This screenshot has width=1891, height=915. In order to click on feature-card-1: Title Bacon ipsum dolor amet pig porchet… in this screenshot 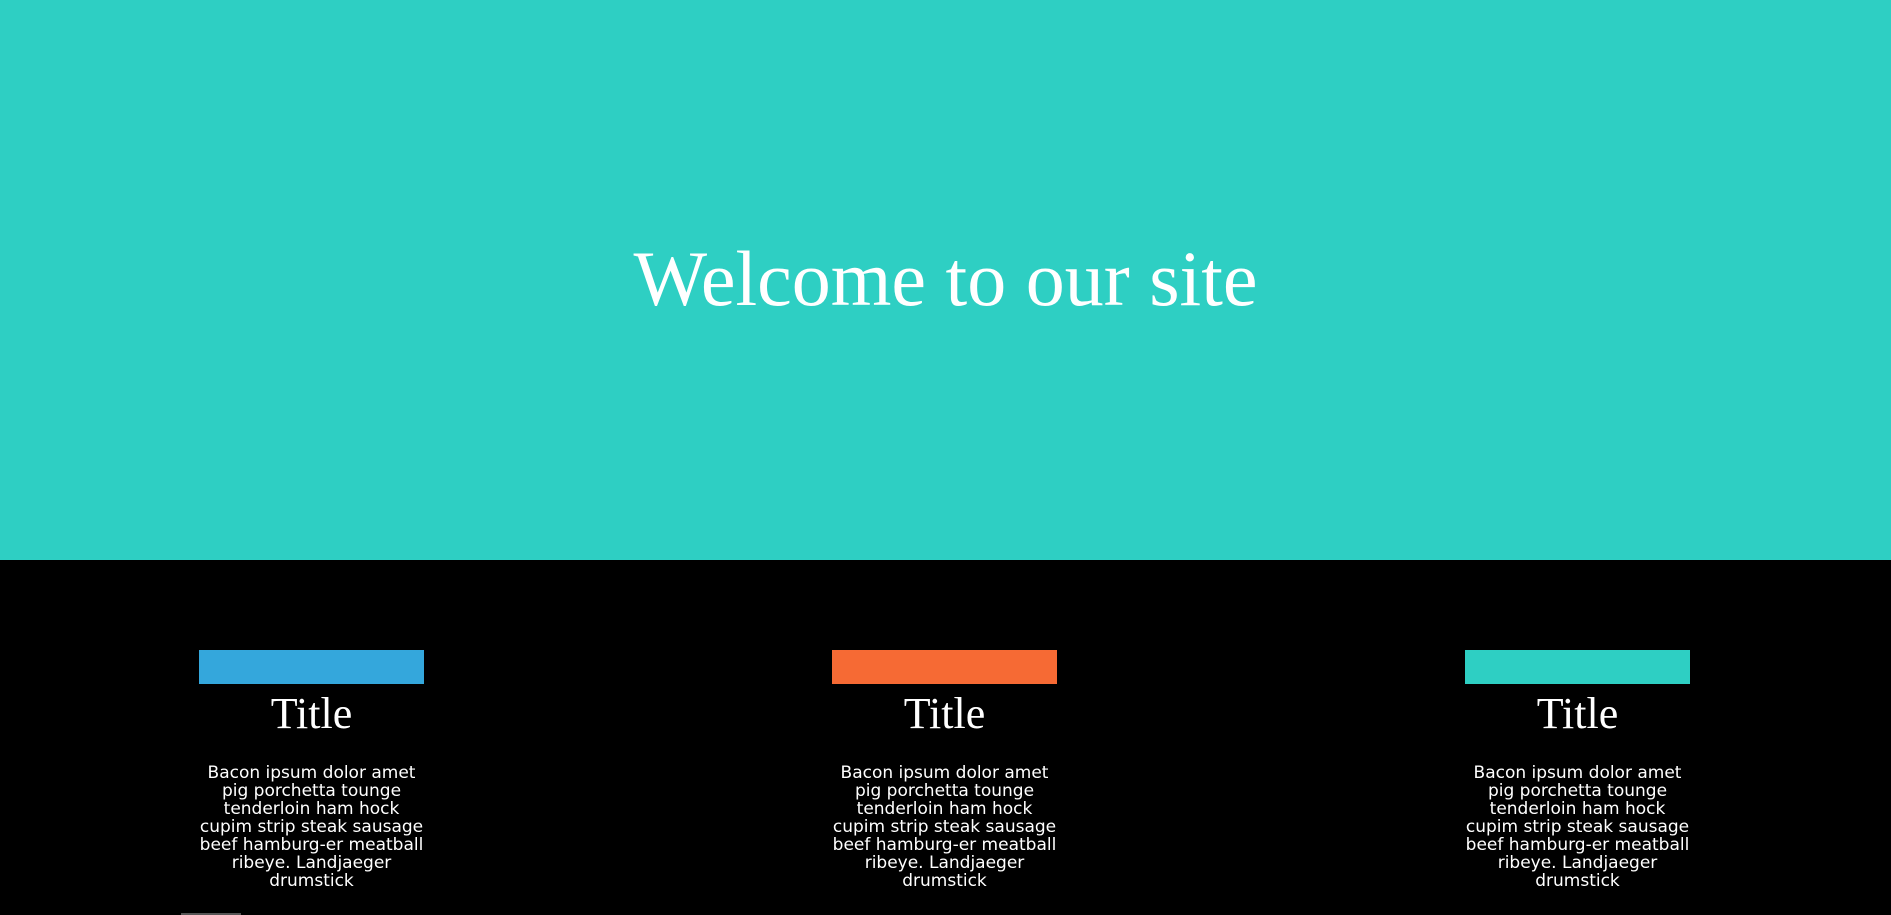, I will do `click(311, 770)`.